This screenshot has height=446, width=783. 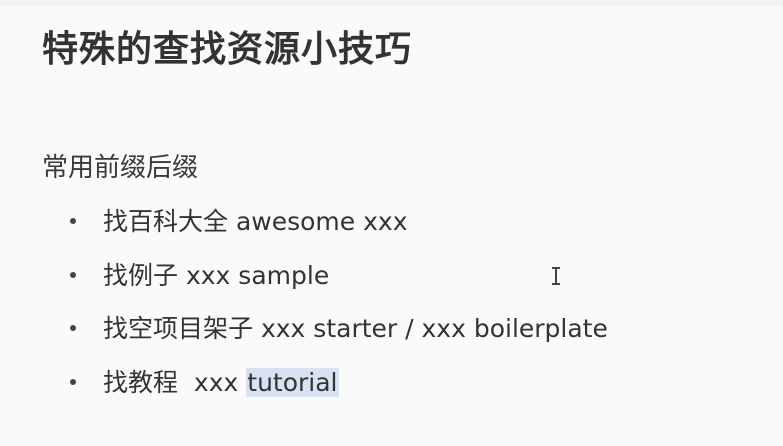 I want to click on section-heading: 常用前缀后缀, so click(x=120, y=168).